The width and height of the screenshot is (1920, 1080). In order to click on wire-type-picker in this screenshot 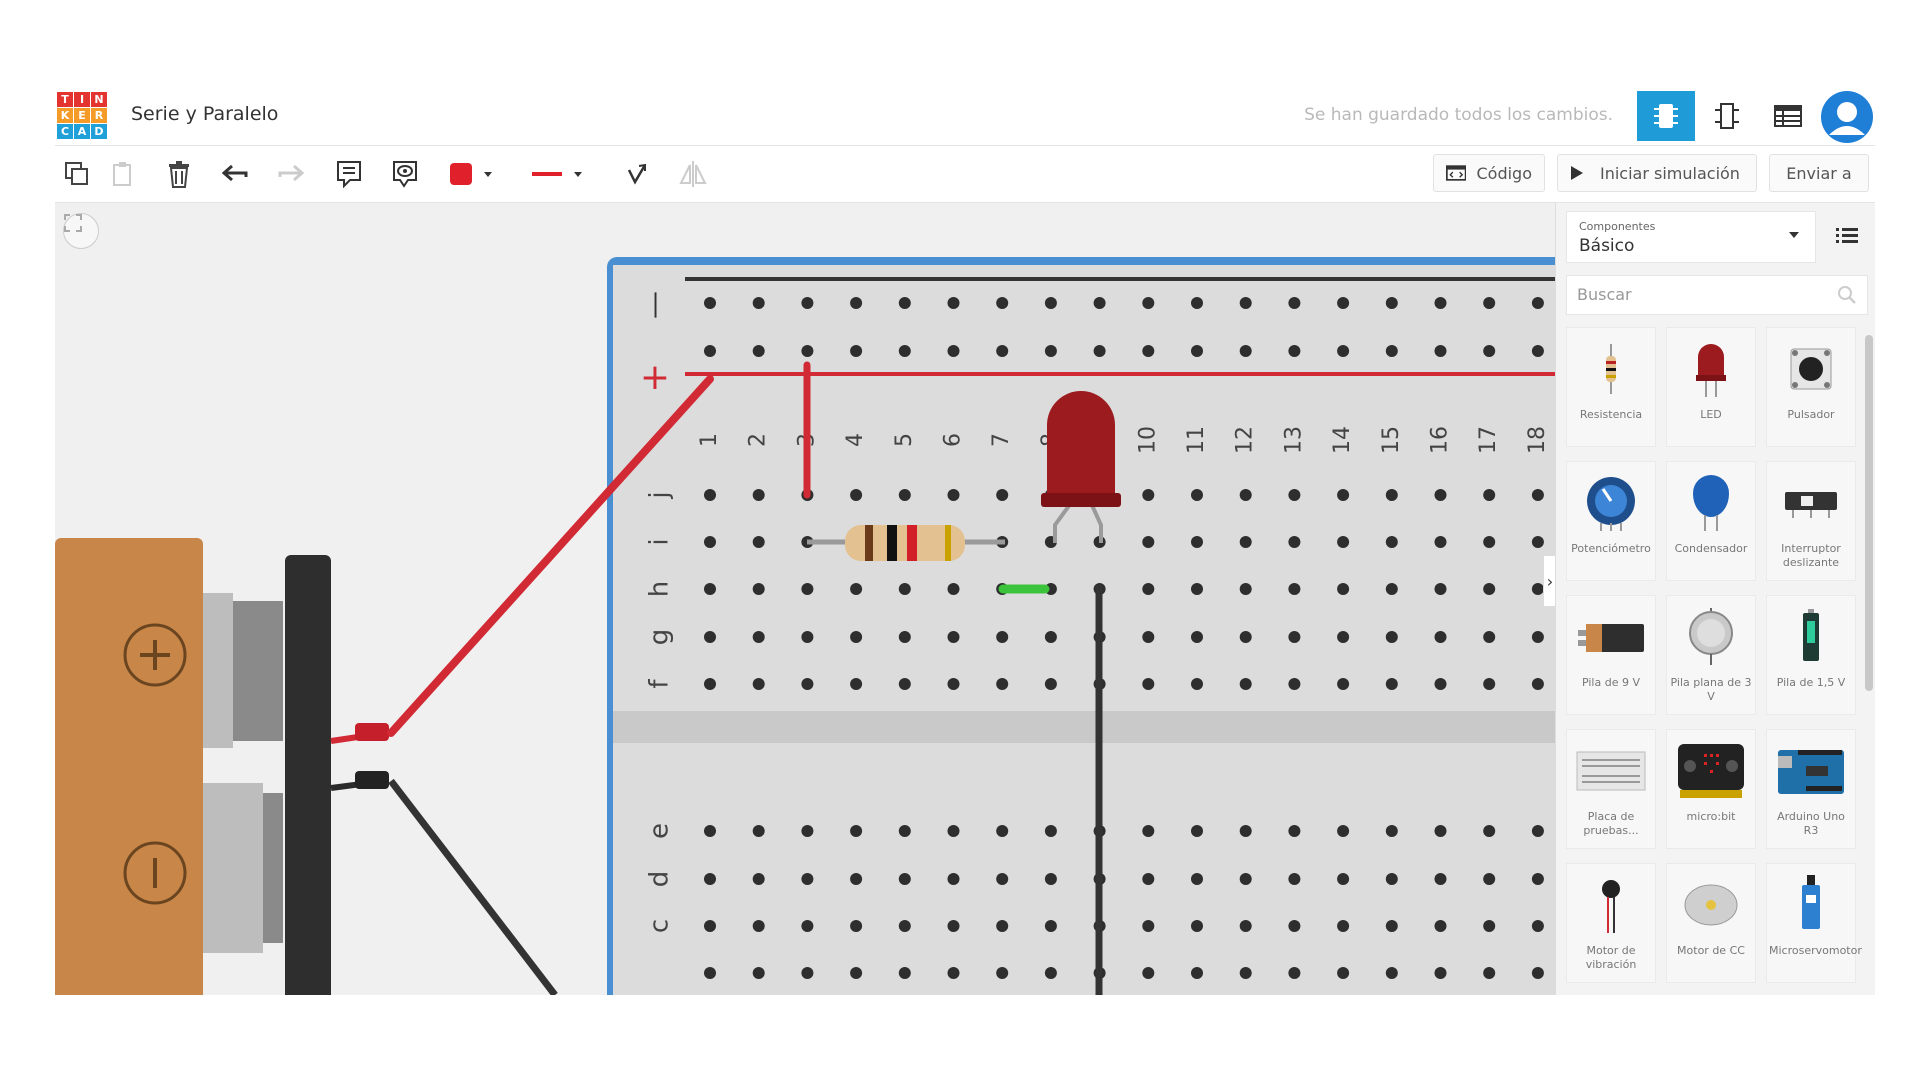, I will do `click(557, 174)`.